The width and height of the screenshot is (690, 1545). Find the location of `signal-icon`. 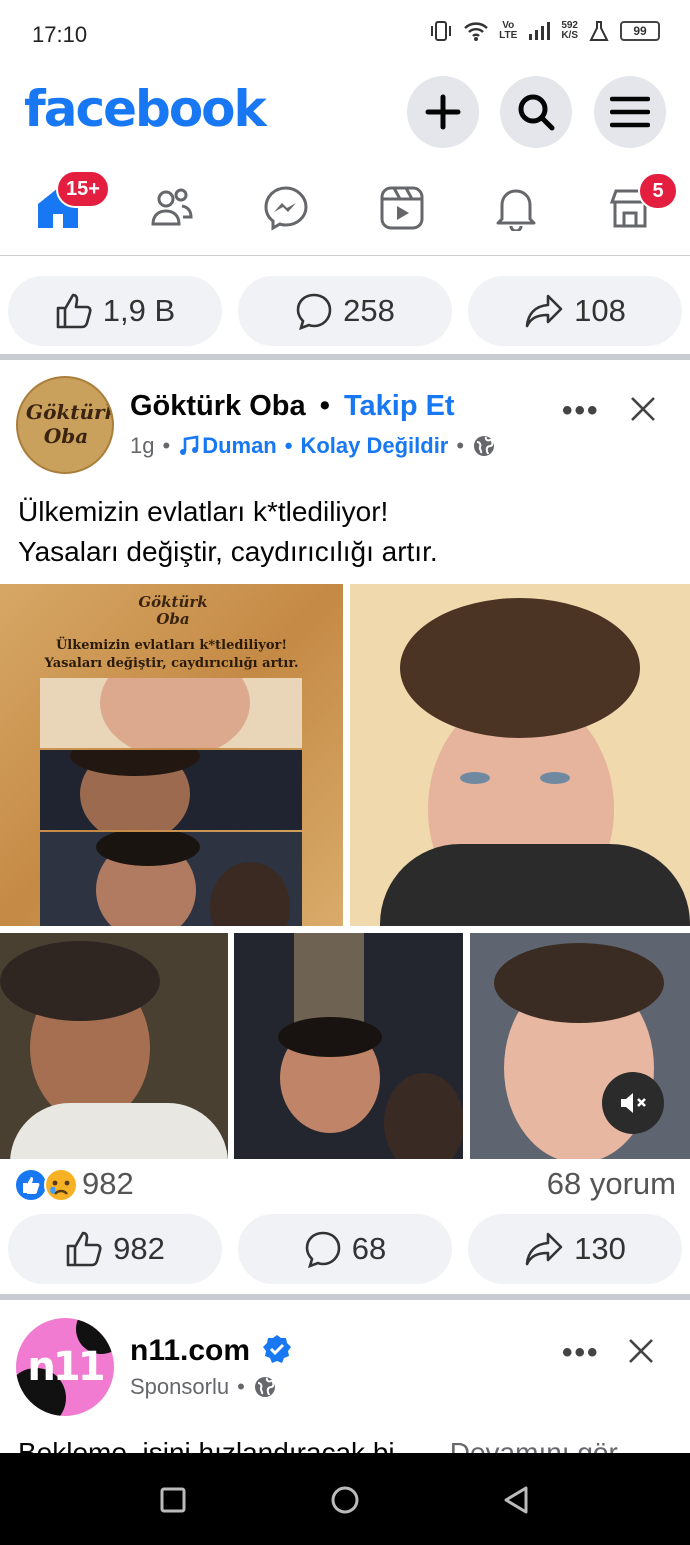

signal-icon is located at coordinates (540, 31).